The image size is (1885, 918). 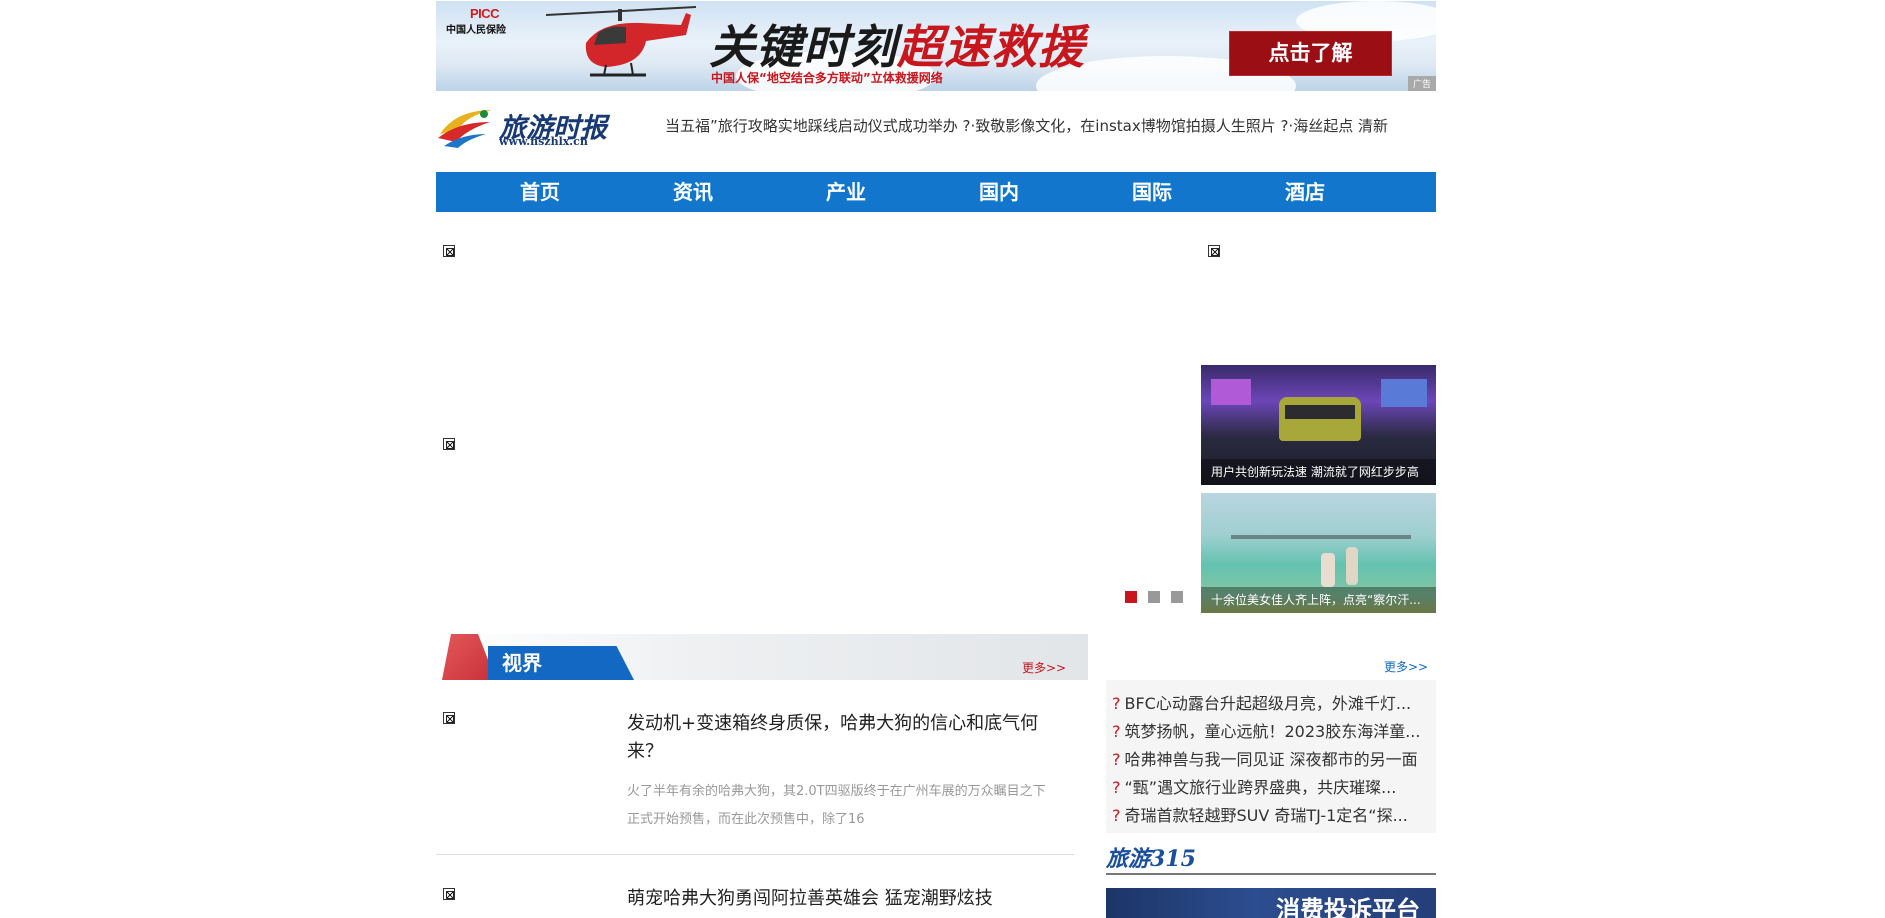 What do you see at coordinates (1406, 666) in the screenshot?
I see `news-more-link: 更多>>` at bounding box center [1406, 666].